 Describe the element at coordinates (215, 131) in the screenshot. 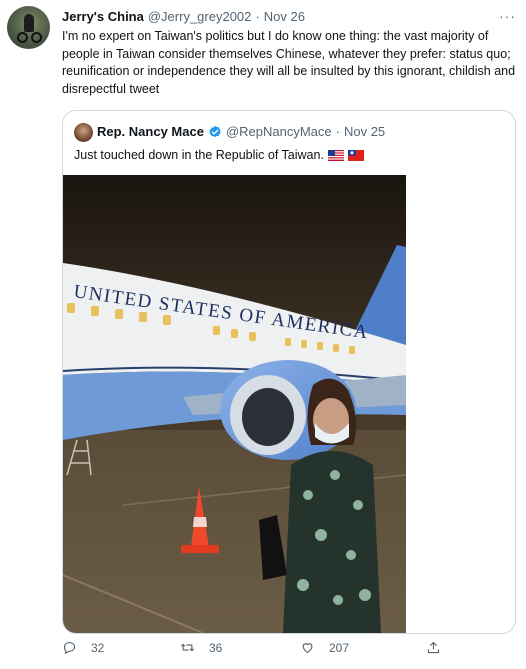

I see `verified-badge-icon` at that location.